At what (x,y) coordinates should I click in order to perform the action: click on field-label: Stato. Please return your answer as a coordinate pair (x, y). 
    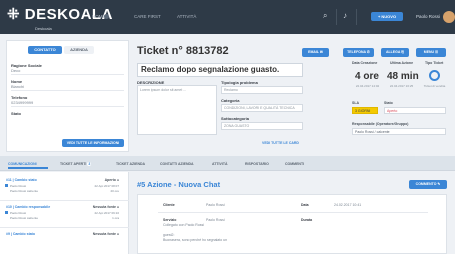
    Looking at the image, I should click on (16, 113).